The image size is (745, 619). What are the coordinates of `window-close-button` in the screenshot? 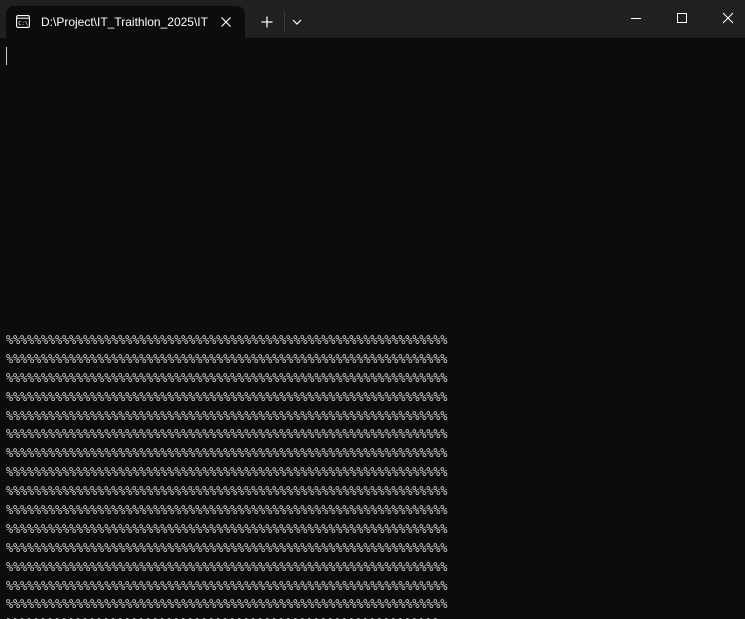 It's located at (725, 19).